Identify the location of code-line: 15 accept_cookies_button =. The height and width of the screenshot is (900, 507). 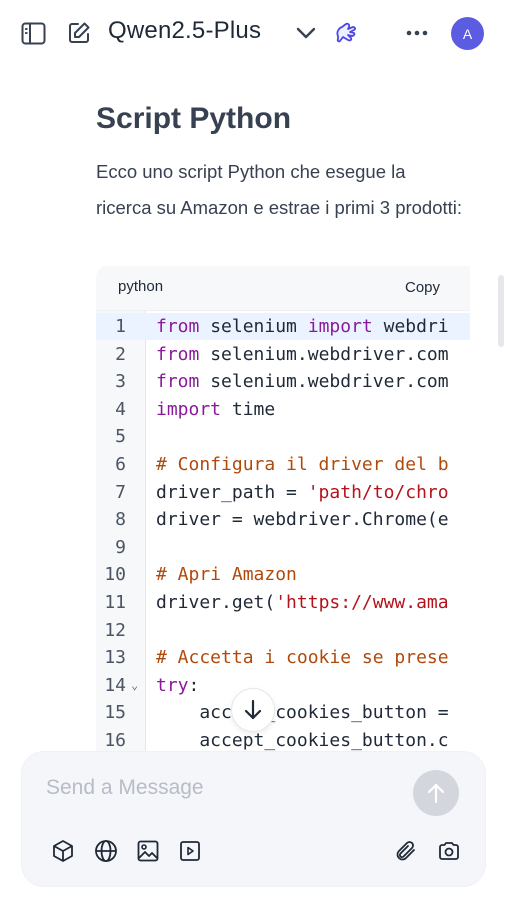
(283, 713).